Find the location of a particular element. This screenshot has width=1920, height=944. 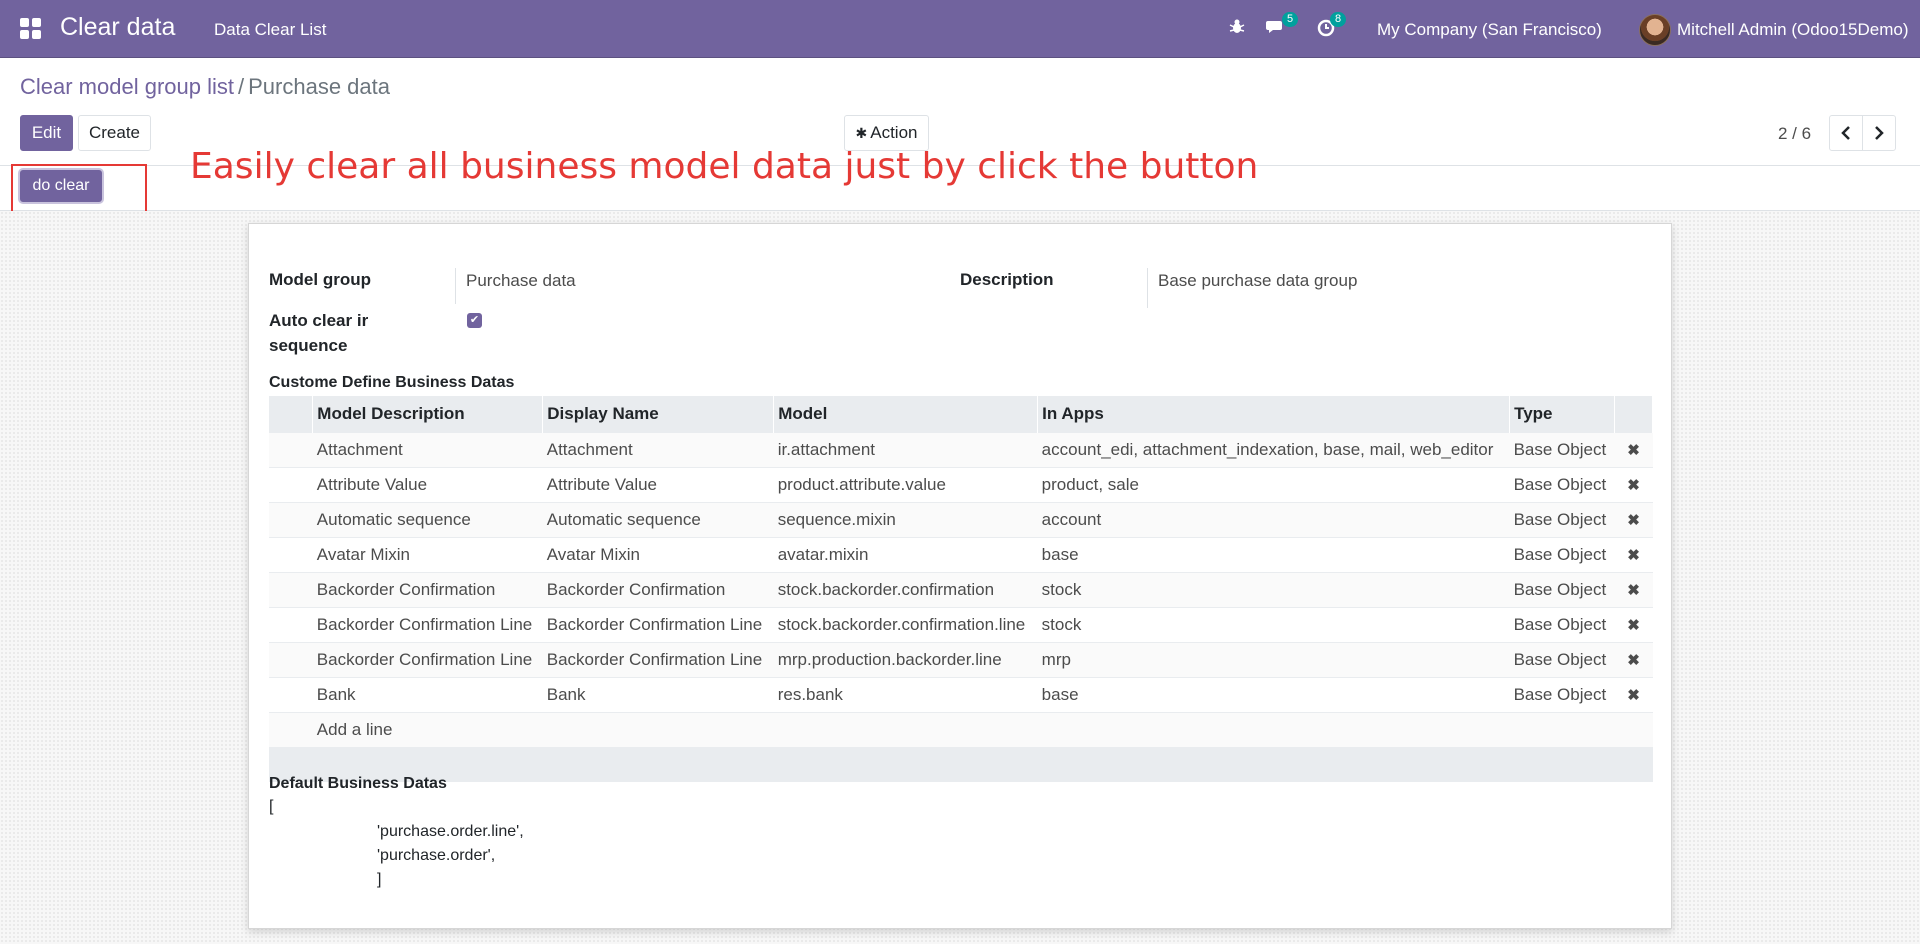

user-menu: Mitchell Admin (Odoo15Demo) is located at coordinates (1792, 30).